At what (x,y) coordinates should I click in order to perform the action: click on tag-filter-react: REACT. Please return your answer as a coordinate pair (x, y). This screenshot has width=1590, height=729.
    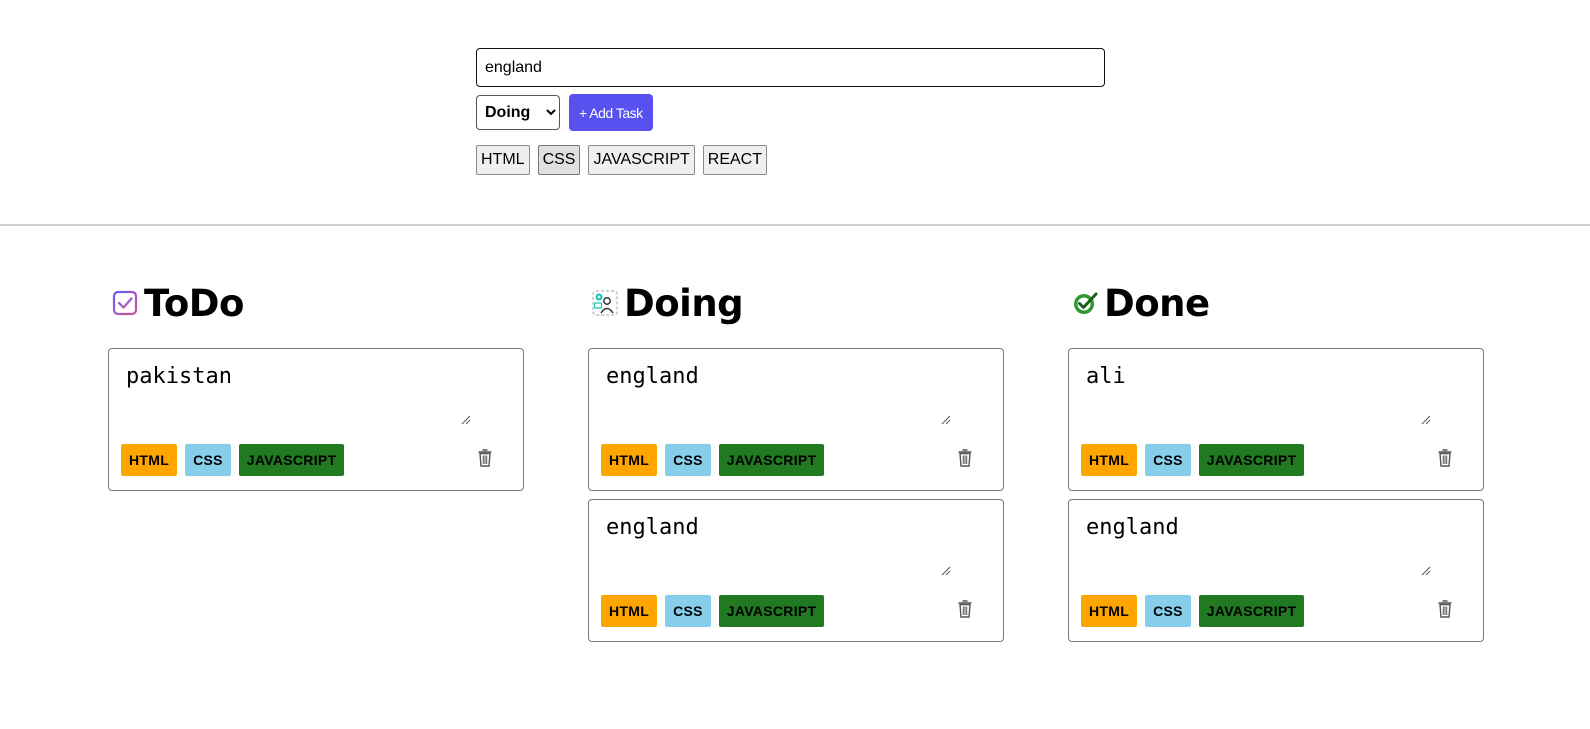
    Looking at the image, I should click on (735, 160).